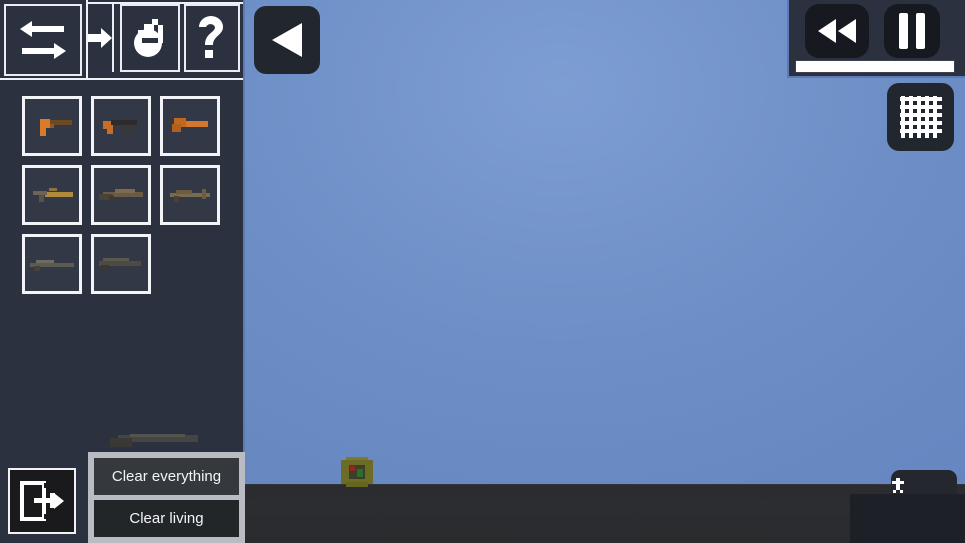 Image resolution: width=965 pixels, height=543 pixels. I want to click on clear-living-button: Clear living, so click(166, 518).